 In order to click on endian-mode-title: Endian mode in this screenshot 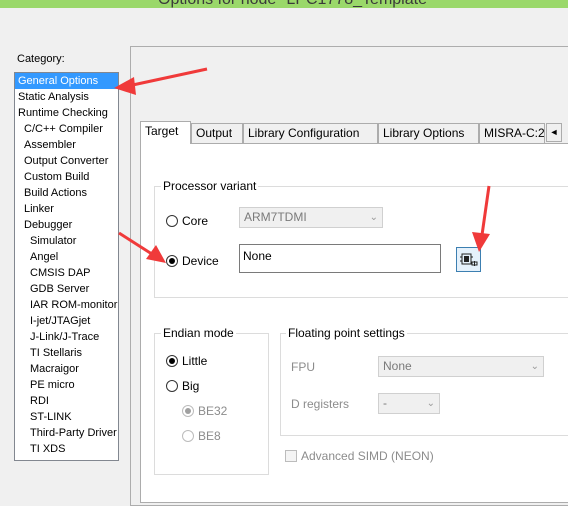, I will do `click(198, 333)`.